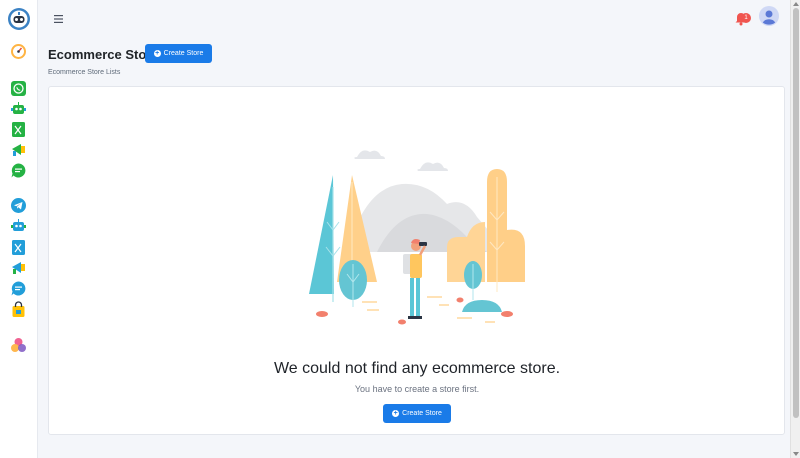 The width and height of the screenshot is (800, 458). Describe the element at coordinates (417, 368) in the screenshot. I see `empty-state-title: We could not find any ecommerce store.` at that location.